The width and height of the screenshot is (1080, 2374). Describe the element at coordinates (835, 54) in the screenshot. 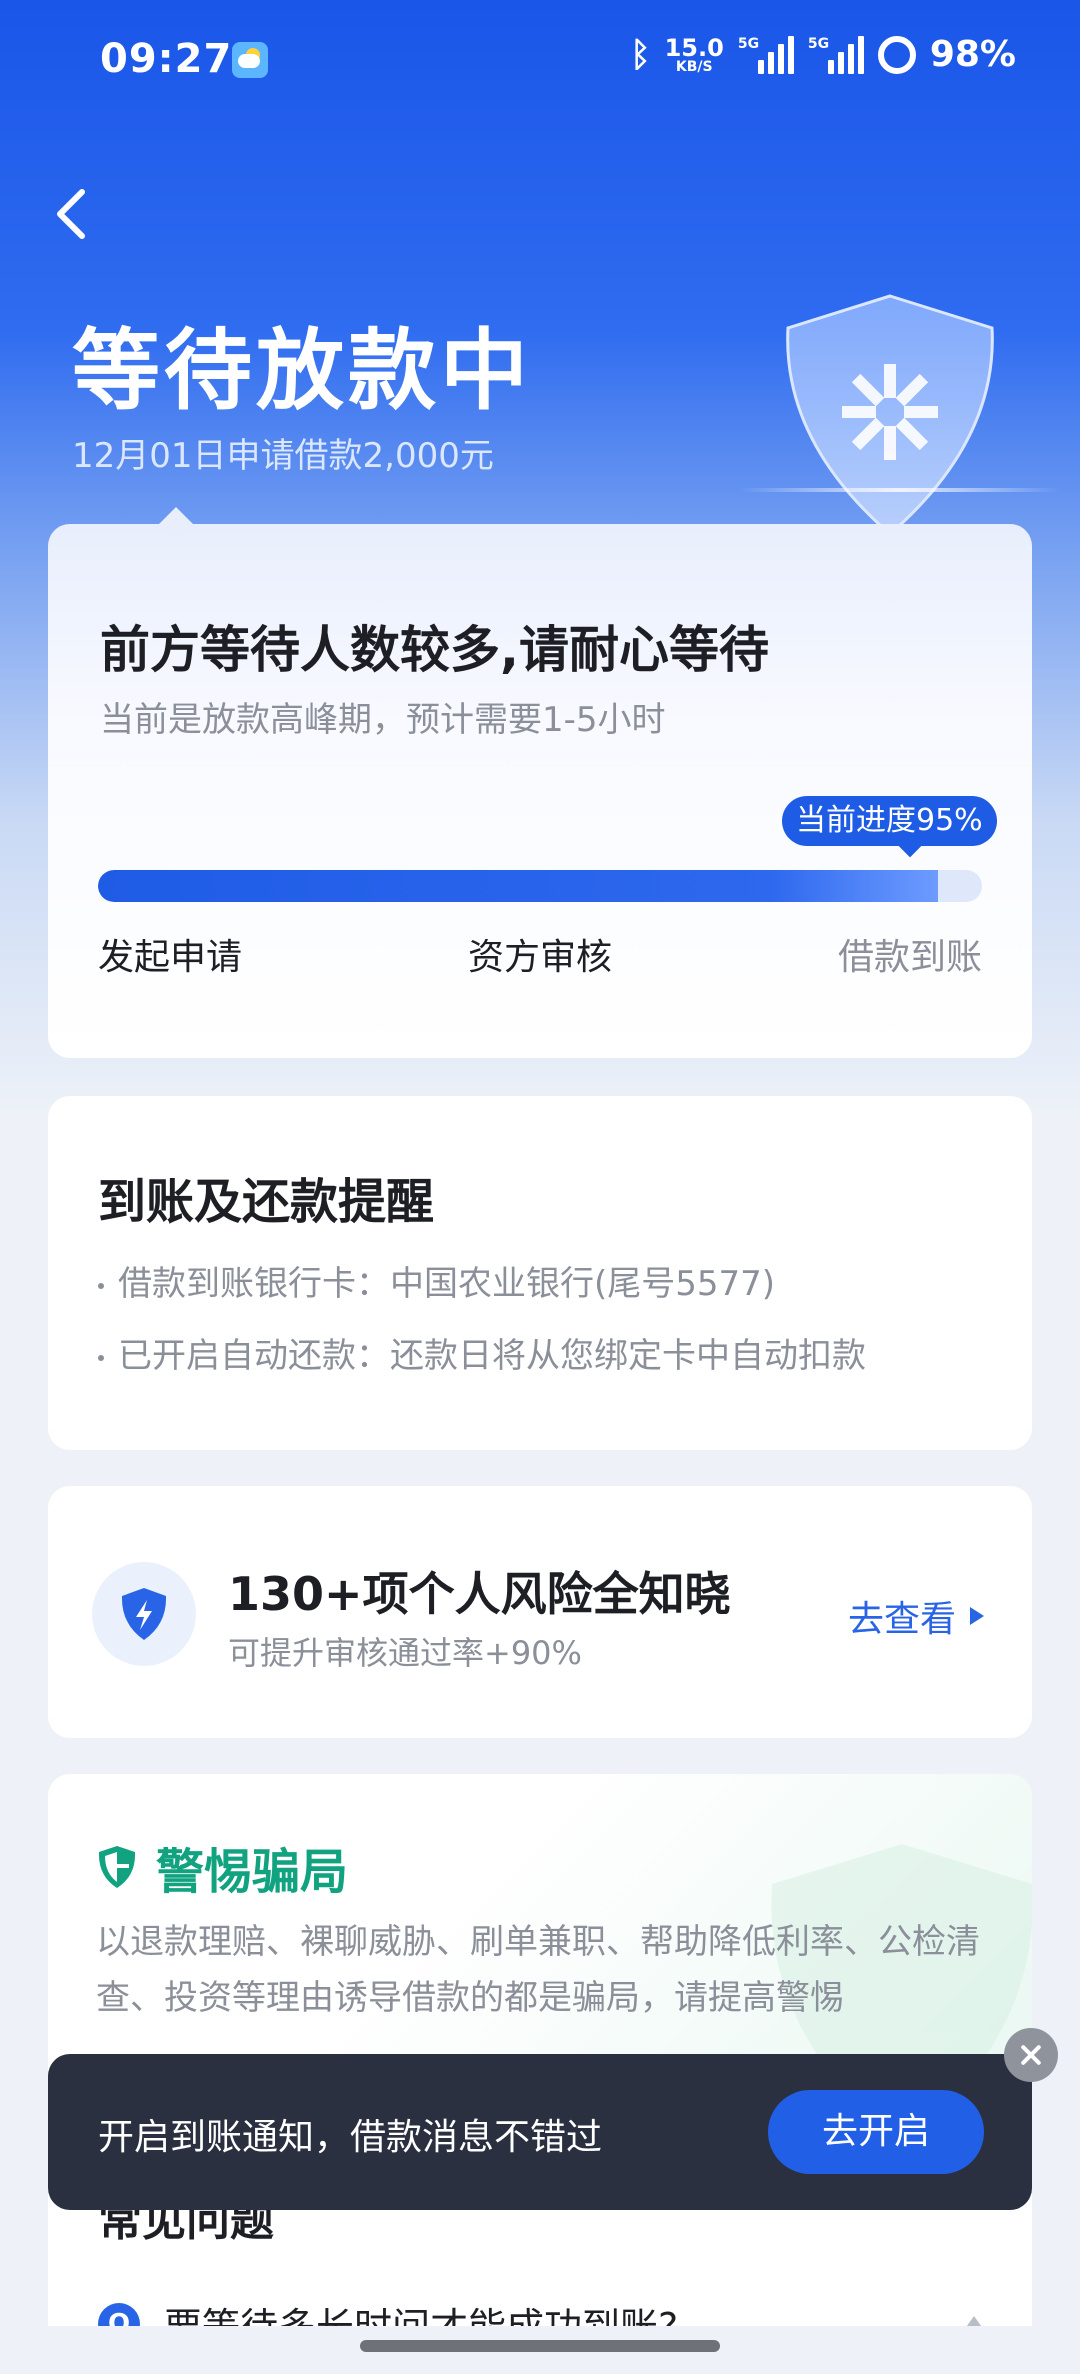

I see `signal-icon-2: 5G` at that location.